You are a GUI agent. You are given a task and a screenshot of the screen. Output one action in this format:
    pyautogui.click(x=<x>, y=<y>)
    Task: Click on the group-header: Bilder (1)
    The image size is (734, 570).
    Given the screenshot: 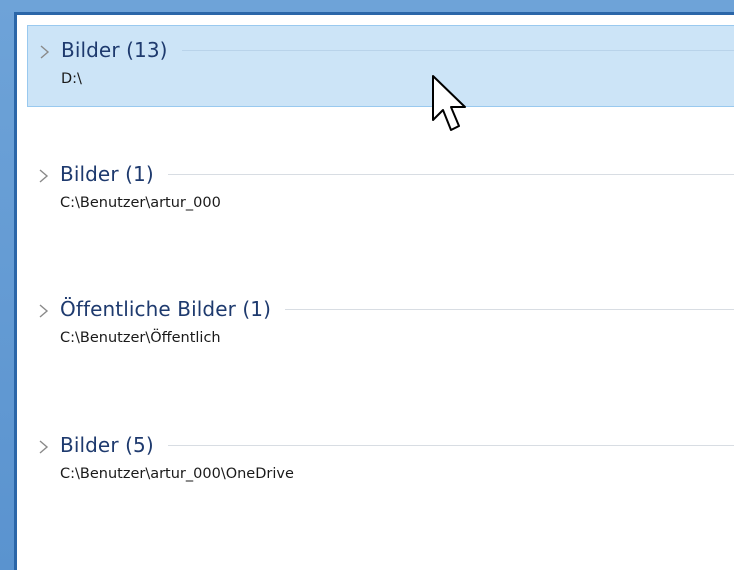 What is the action you would take?
    pyautogui.click(x=397, y=174)
    